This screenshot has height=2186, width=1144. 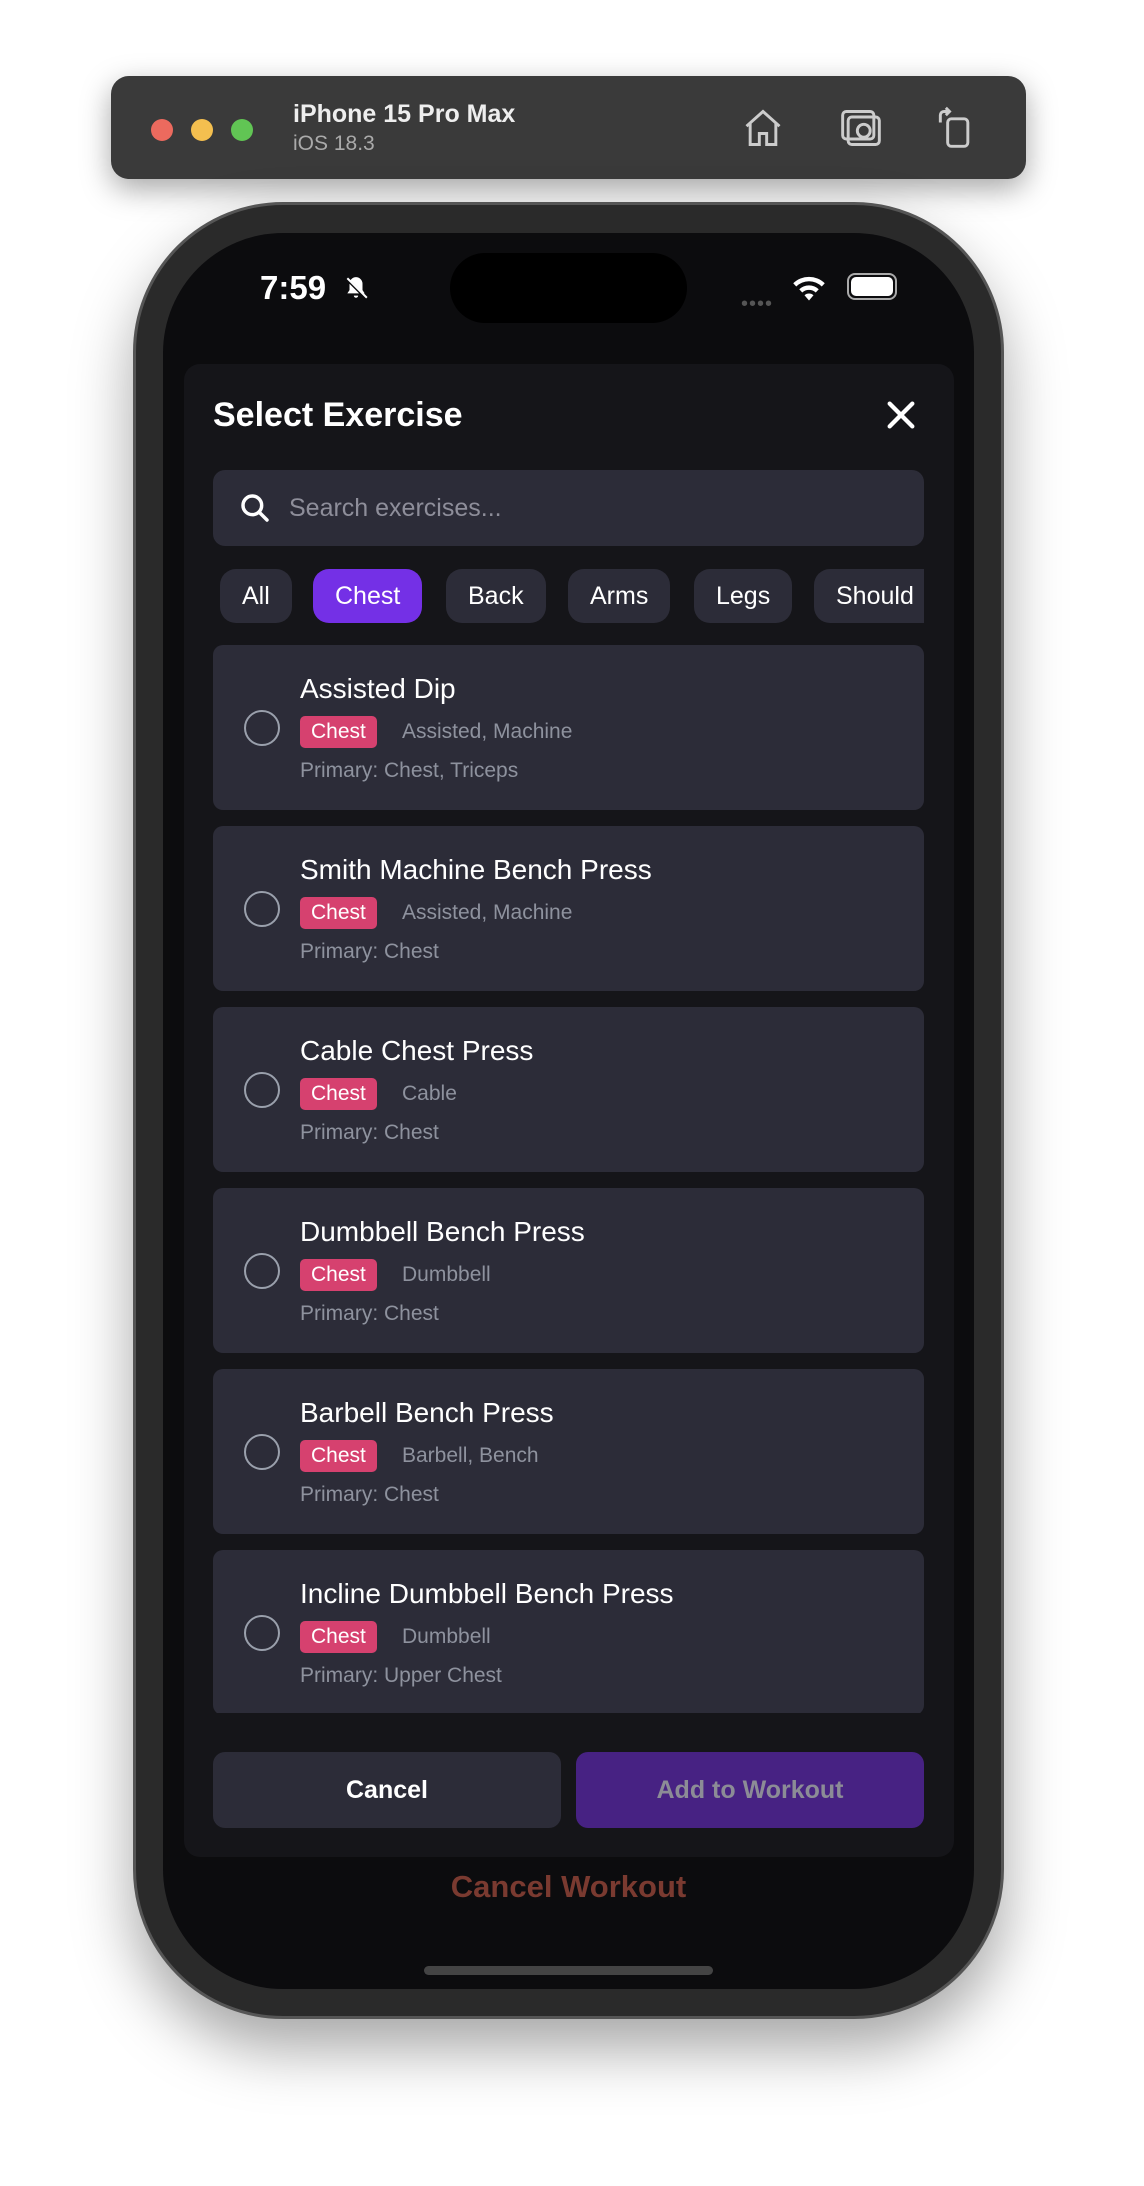 I want to click on rotate-icon, so click(x=955, y=128).